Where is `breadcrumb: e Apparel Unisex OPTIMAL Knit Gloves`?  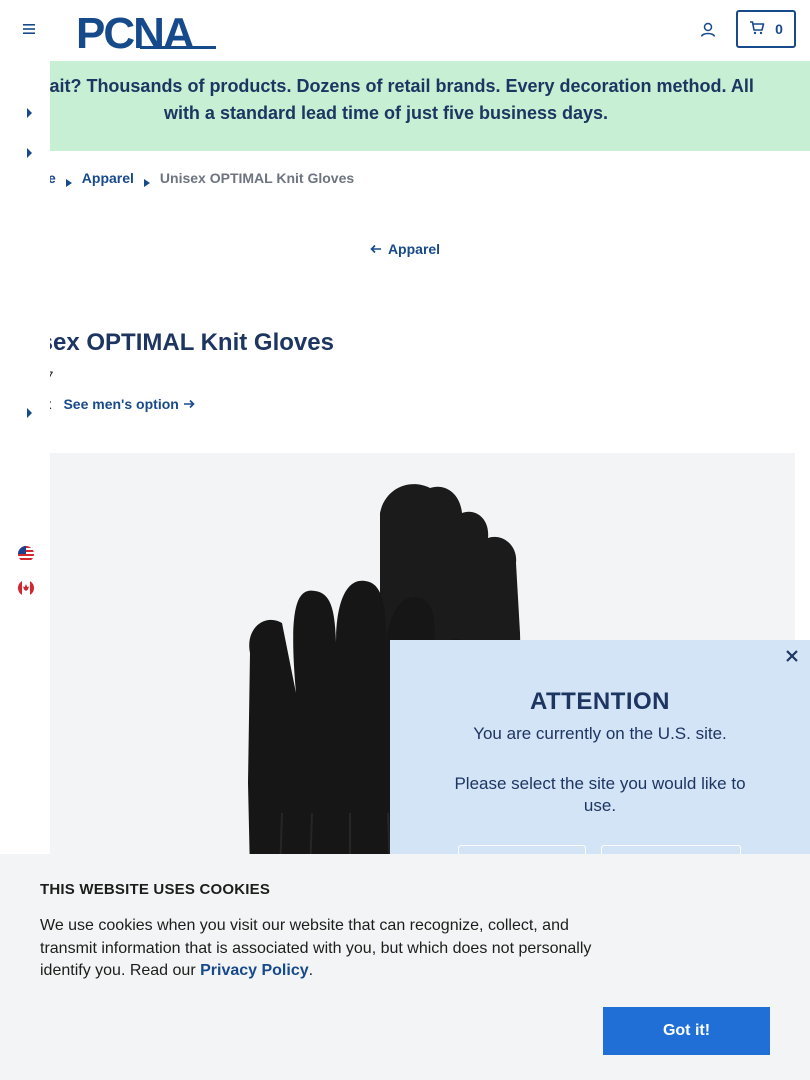
breadcrumb: e Apparel Unisex OPTIMAL Knit Gloves is located at coordinates (201, 178).